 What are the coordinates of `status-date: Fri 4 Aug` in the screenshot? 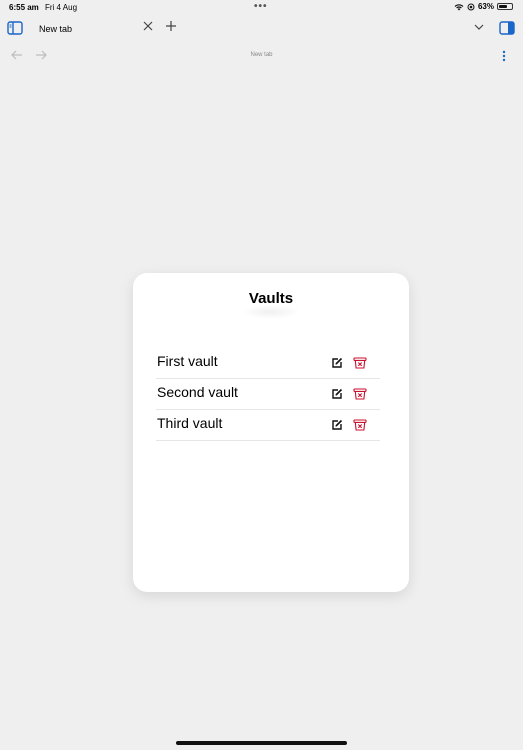 It's located at (61, 7).